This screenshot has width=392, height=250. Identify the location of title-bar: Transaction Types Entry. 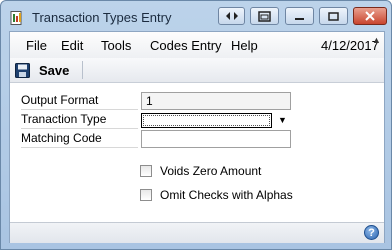
(196, 16).